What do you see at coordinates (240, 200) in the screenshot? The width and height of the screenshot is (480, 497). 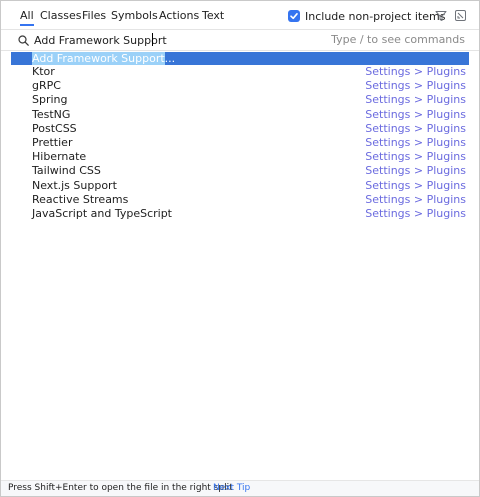 I see `list-item: Reactive Streams Settings > Plugins` at bounding box center [240, 200].